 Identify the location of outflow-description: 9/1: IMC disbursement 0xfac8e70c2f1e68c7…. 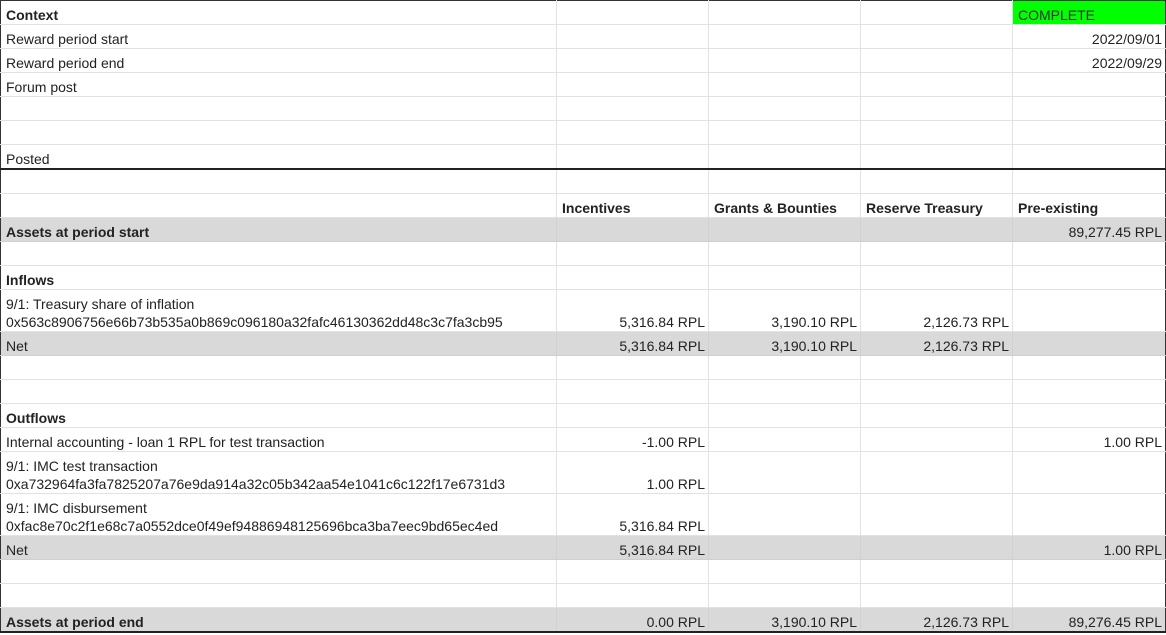
(278, 514).